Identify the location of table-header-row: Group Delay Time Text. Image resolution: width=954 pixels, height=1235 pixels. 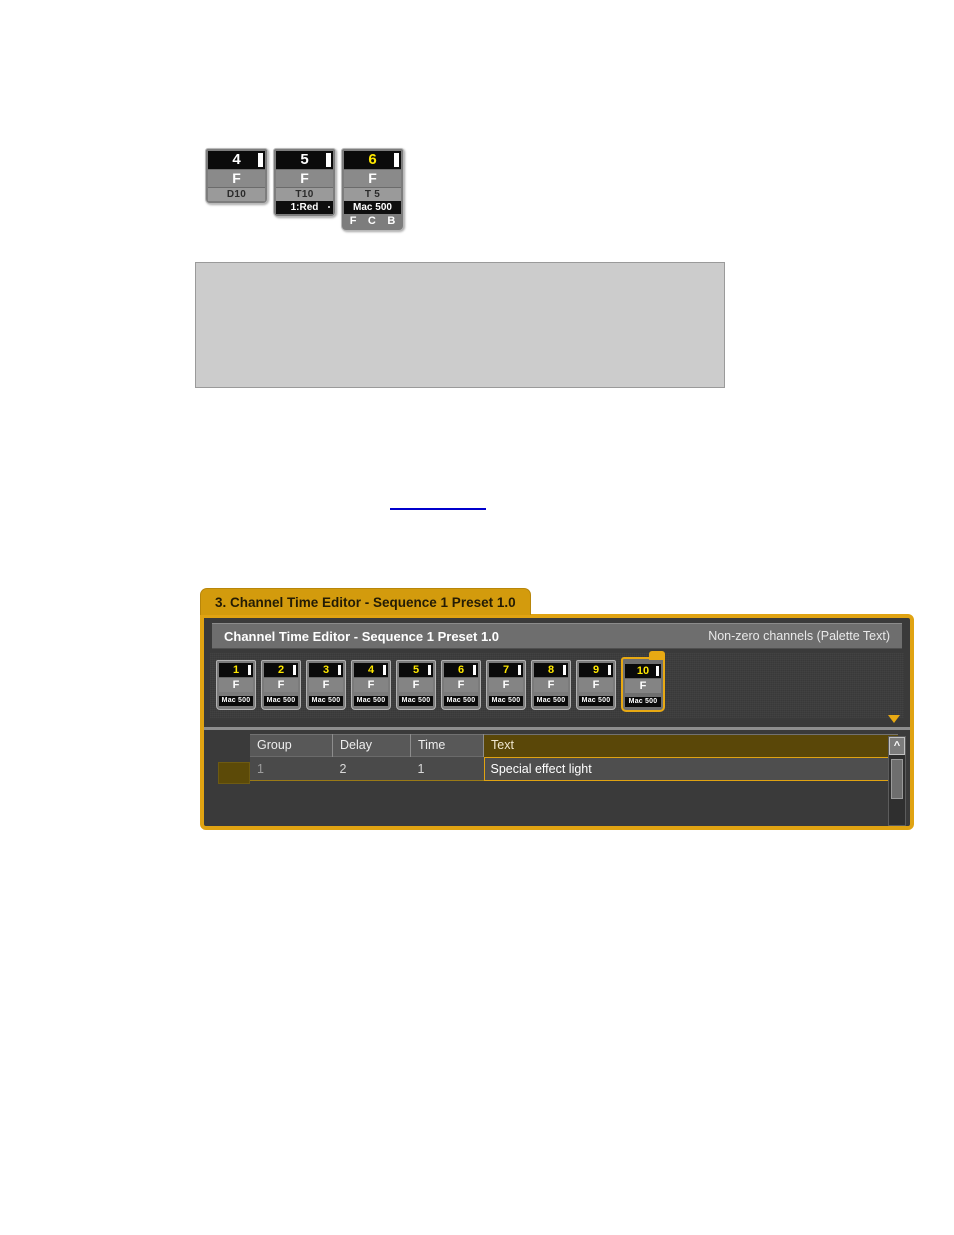
(574, 745).